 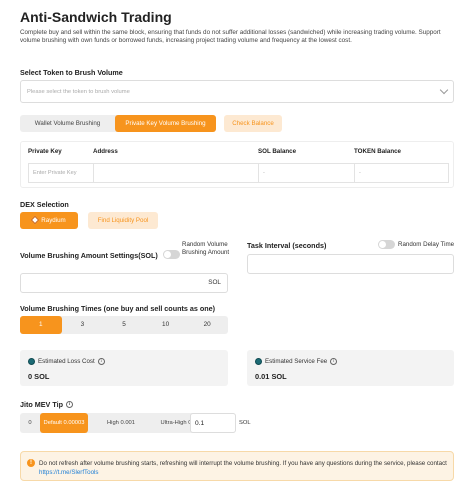 What do you see at coordinates (287, 245) in the screenshot?
I see `task-interval-label: Task Interval (seconds)` at bounding box center [287, 245].